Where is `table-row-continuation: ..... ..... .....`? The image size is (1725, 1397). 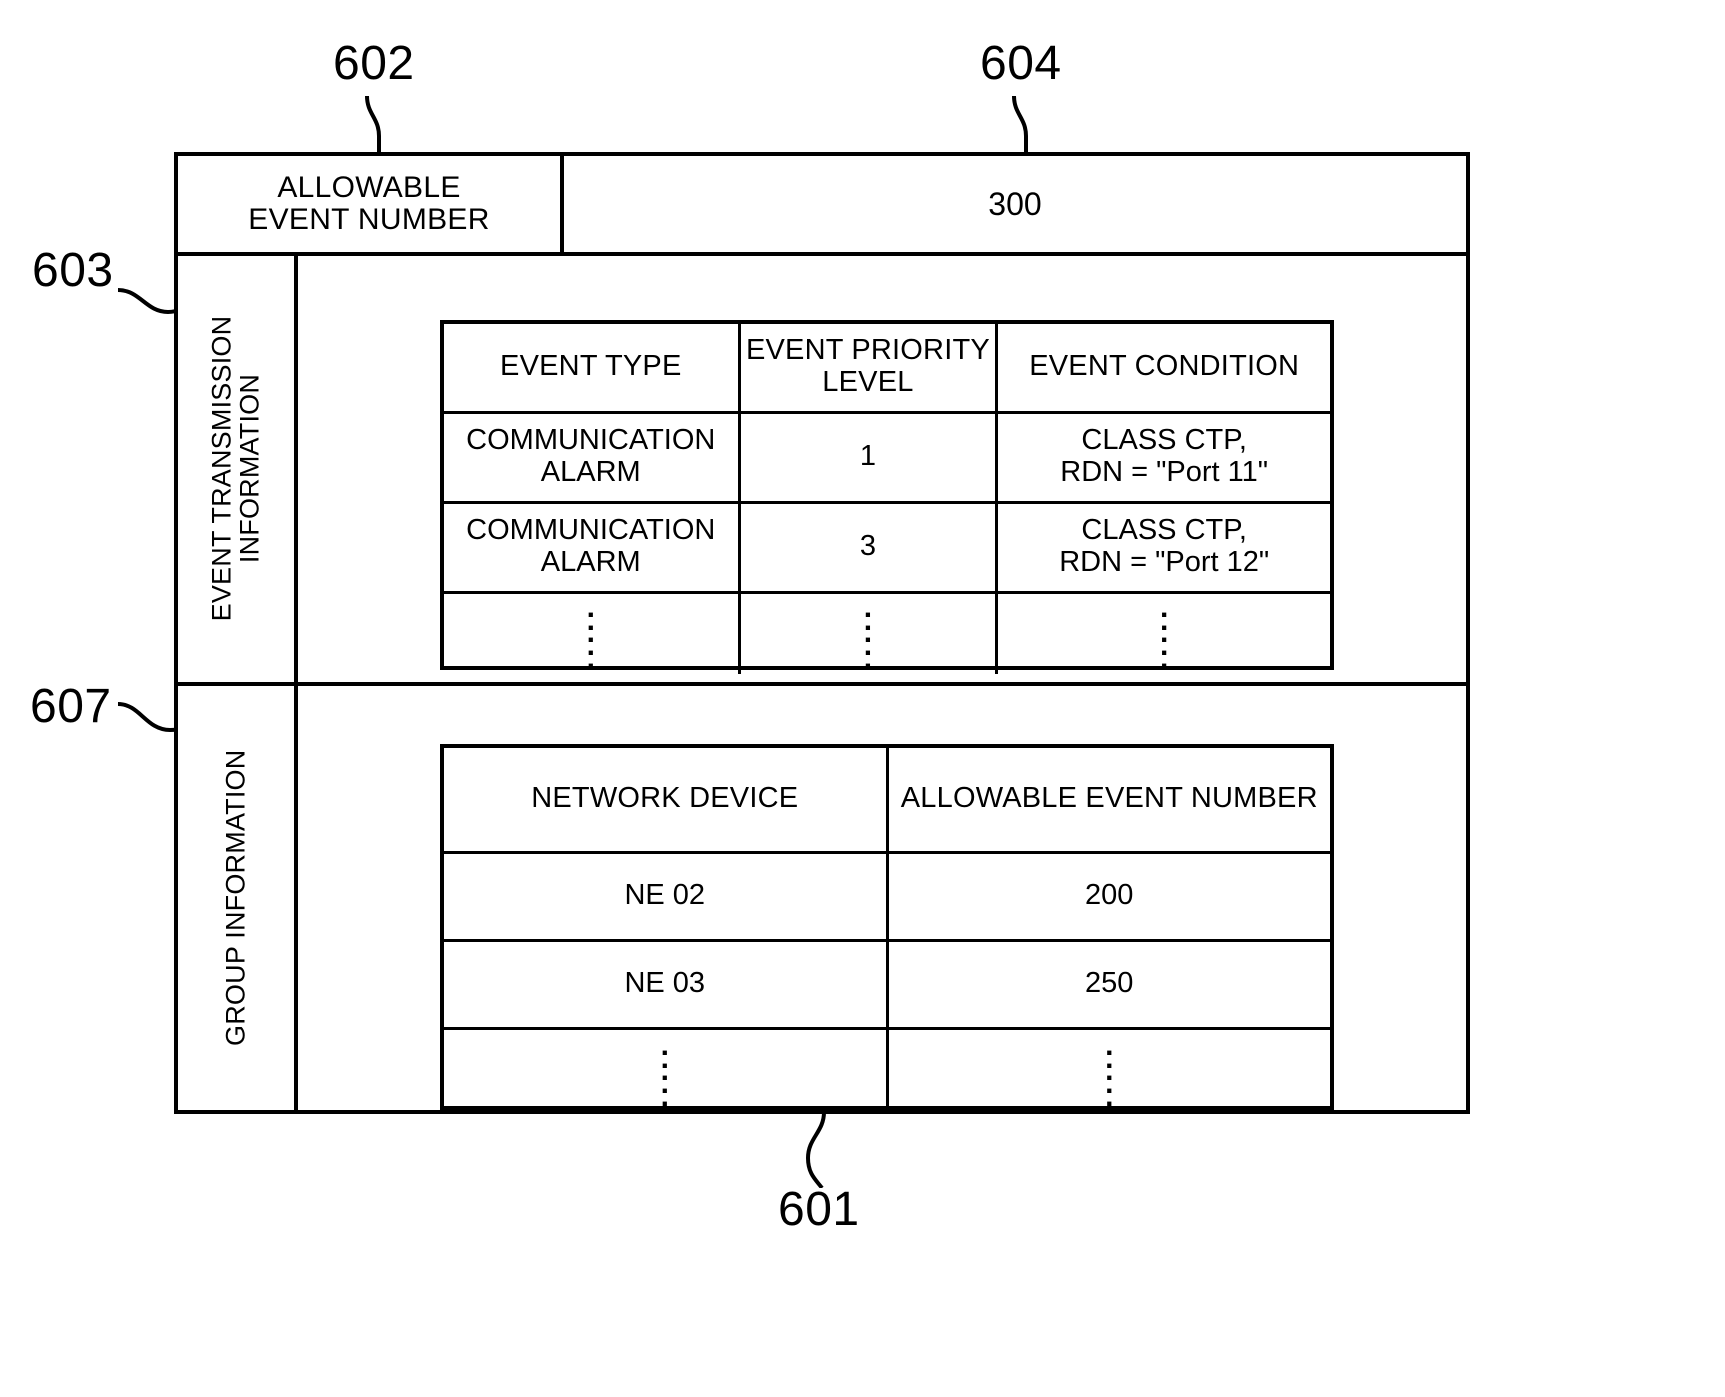 table-row-continuation: ..... ..... ..... is located at coordinates (887, 632).